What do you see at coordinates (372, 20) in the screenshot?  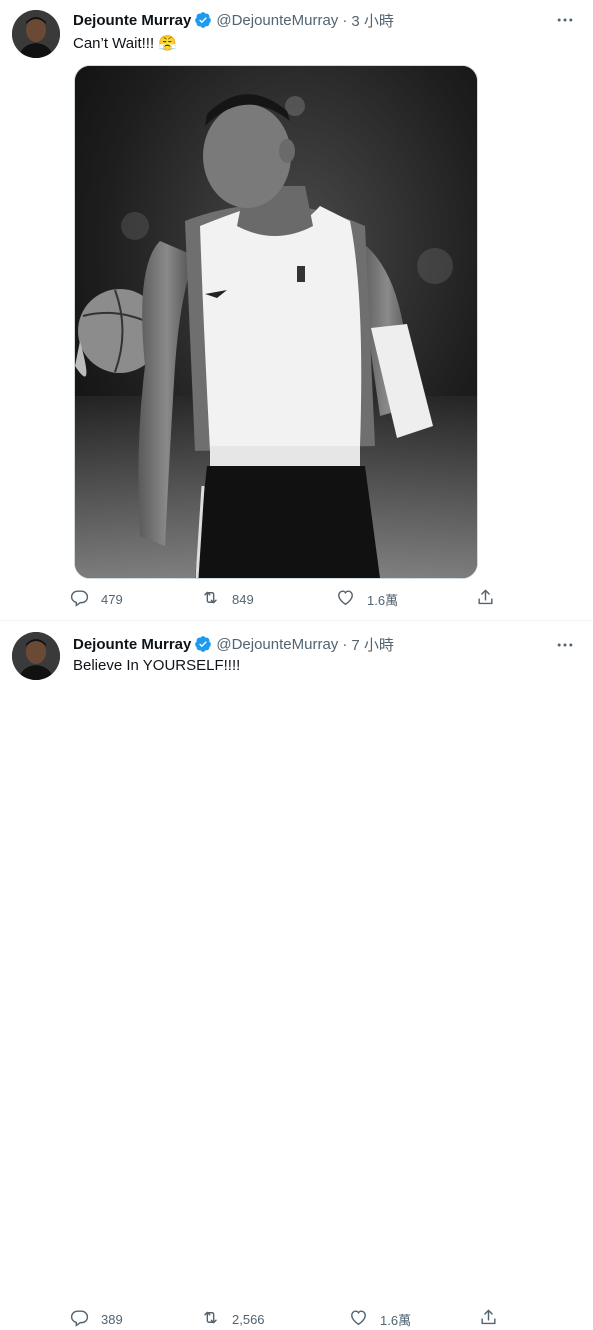 I see `timestamp: 3 小時` at bounding box center [372, 20].